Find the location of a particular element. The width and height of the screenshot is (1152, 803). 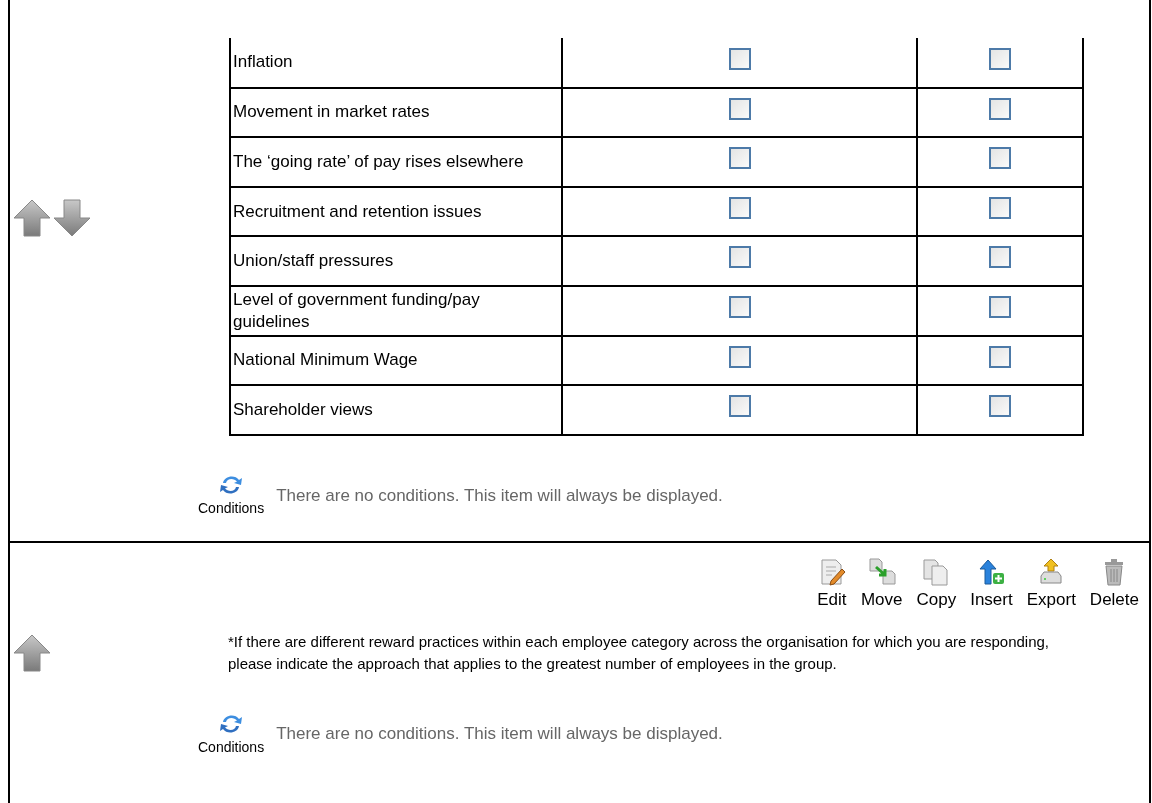

toolbar-button: Move is located at coordinates (881, 585).